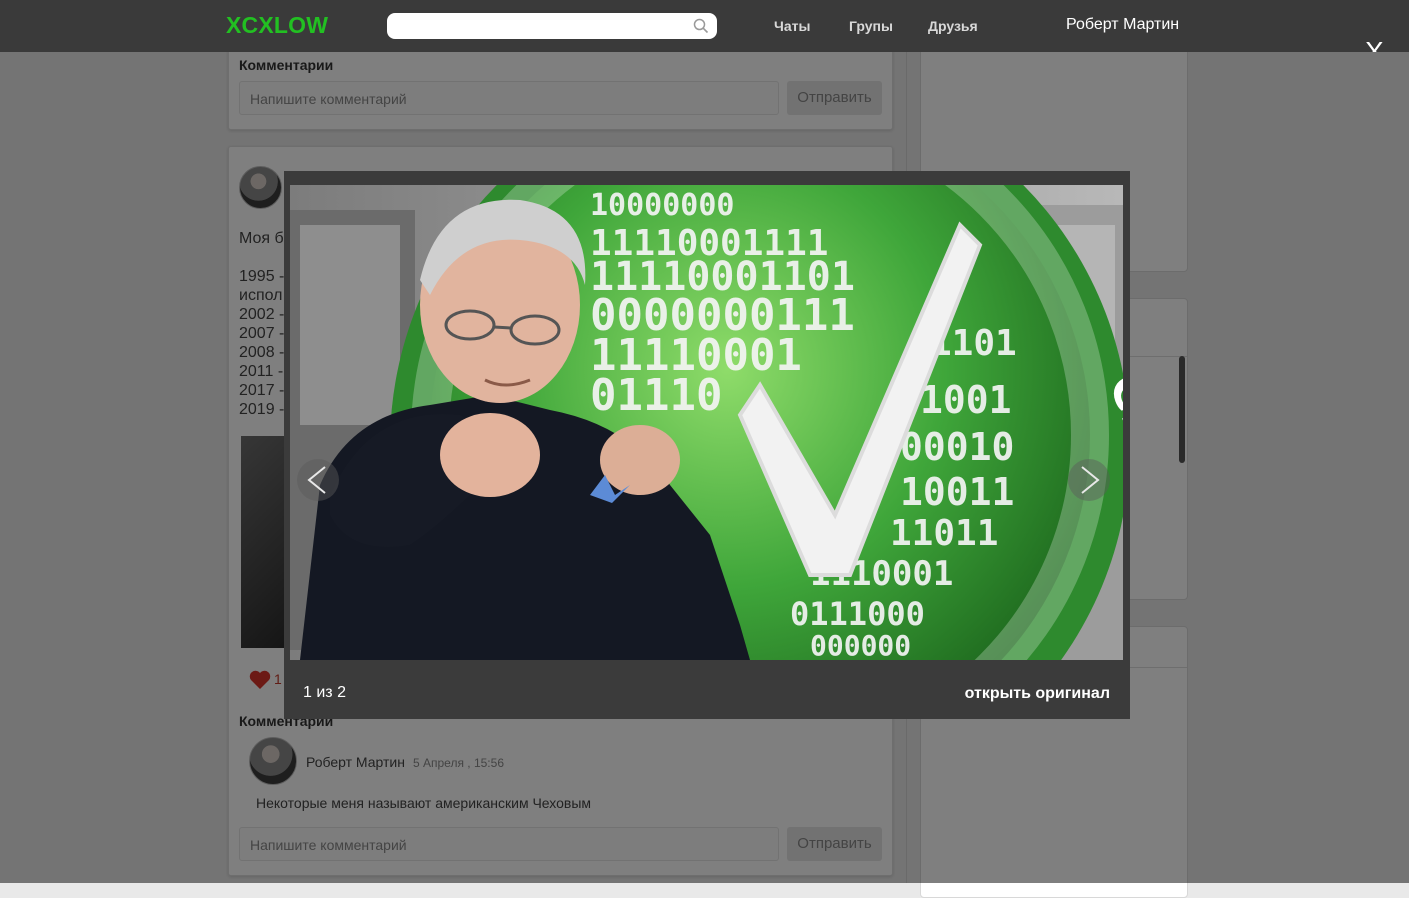 The width and height of the screenshot is (1409, 898). I want to click on prev-arrow, so click(318, 480).